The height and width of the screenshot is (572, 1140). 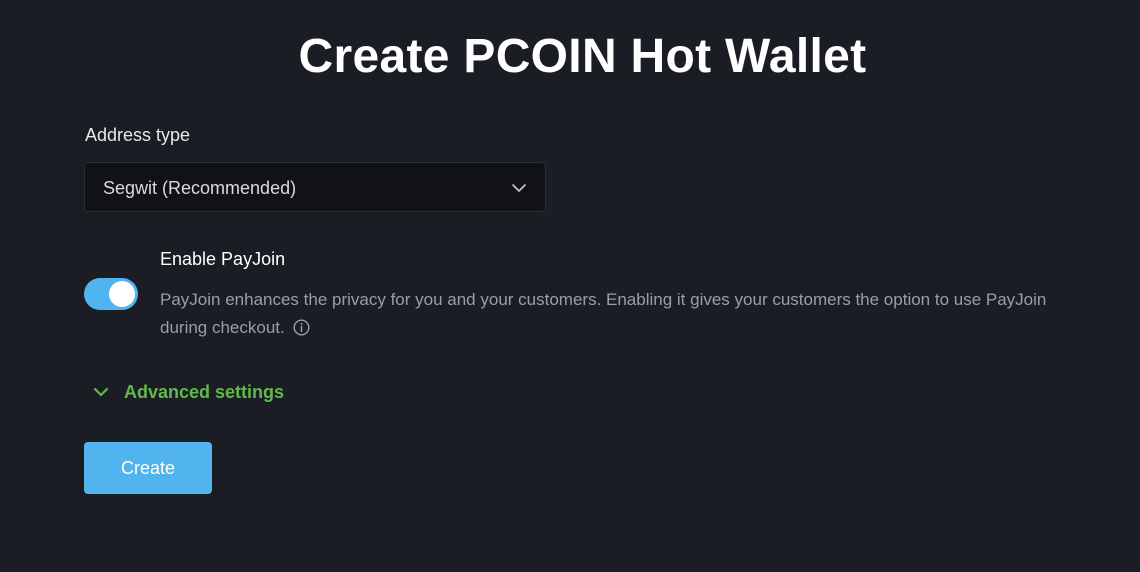 What do you see at coordinates (204, 392) in the screenshot?
I see `advanced-settings-label: Advanced settings` at bounding box center [204, 392].